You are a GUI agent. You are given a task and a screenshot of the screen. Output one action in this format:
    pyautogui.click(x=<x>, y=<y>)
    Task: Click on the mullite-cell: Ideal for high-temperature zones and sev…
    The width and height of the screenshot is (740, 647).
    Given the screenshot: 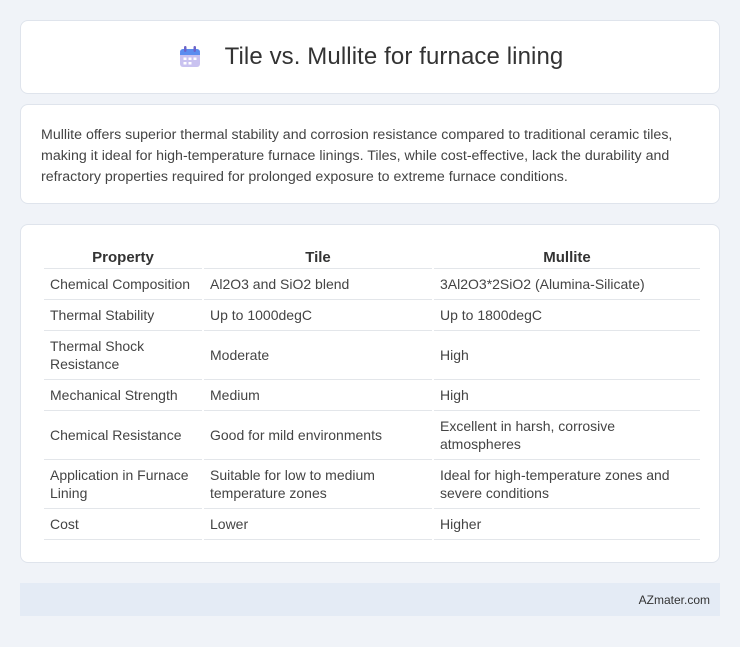 What is the action you would take?
    pyautogui.click(x=567, y=484)
    